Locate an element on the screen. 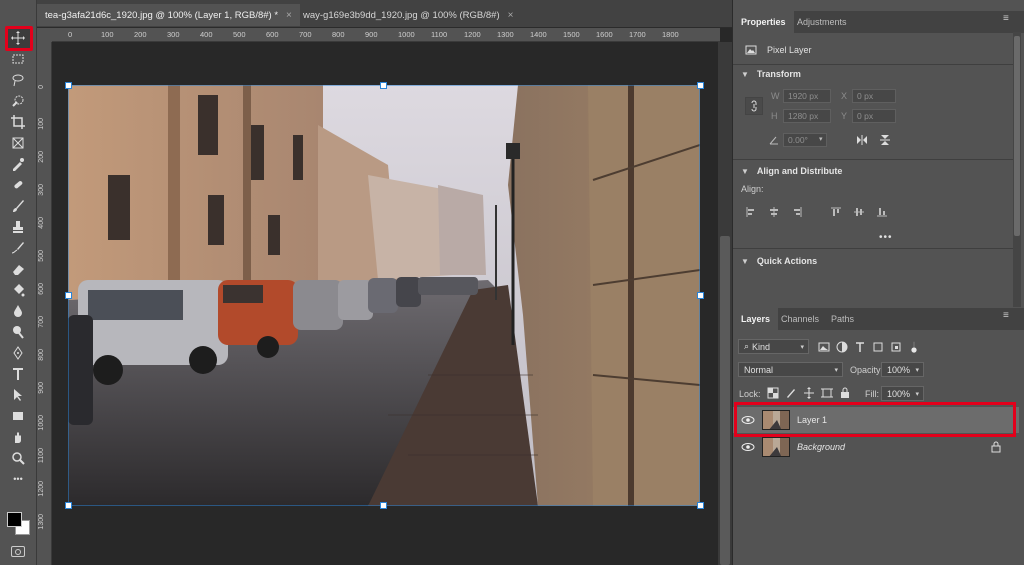  more-tool: ••• is located at coordinates (18, 479).